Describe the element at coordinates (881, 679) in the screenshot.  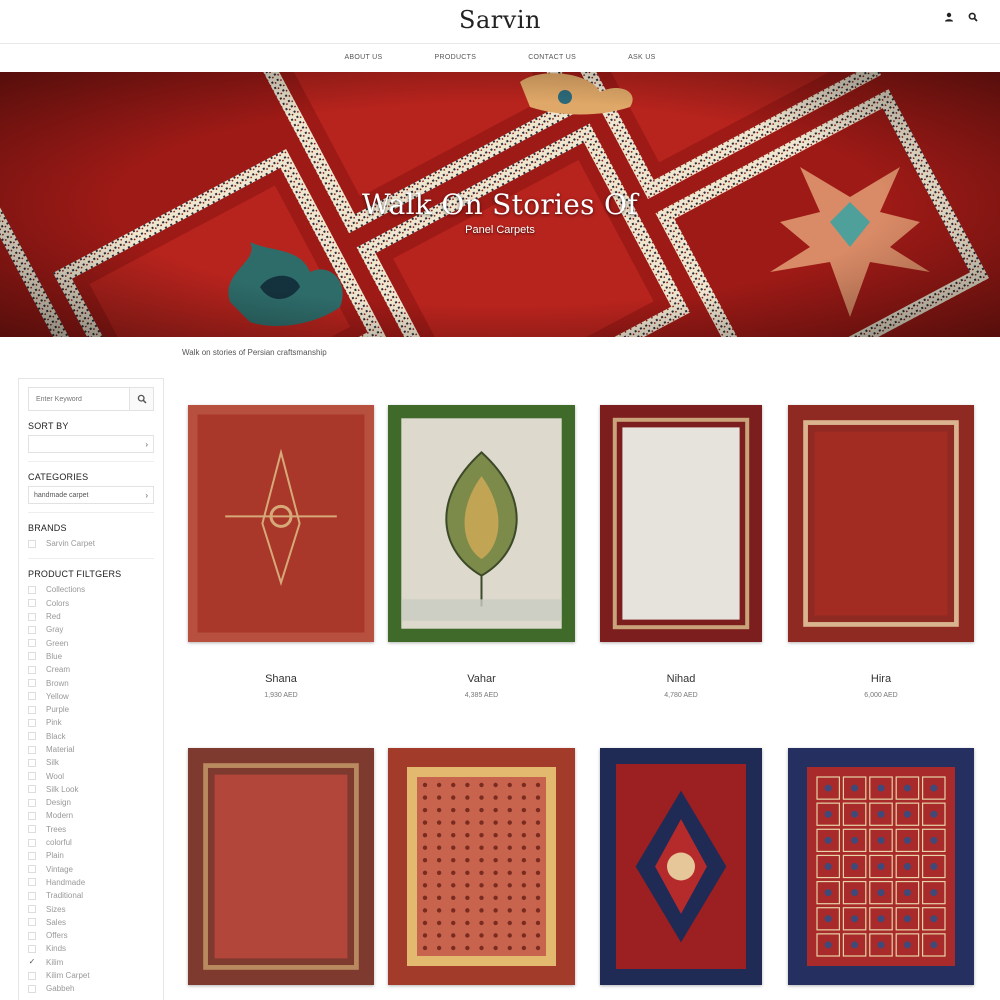
I see `product-name: Hira` at that location.